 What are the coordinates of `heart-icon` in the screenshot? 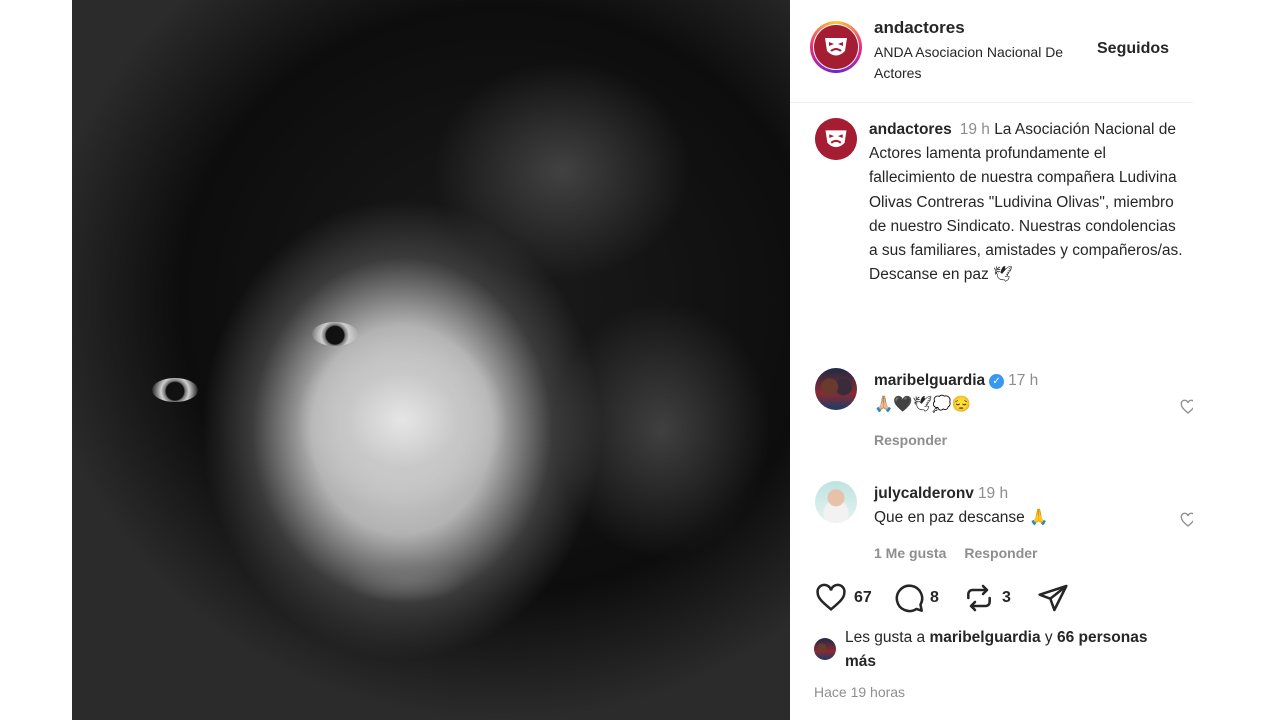 It's located at (831, 598).